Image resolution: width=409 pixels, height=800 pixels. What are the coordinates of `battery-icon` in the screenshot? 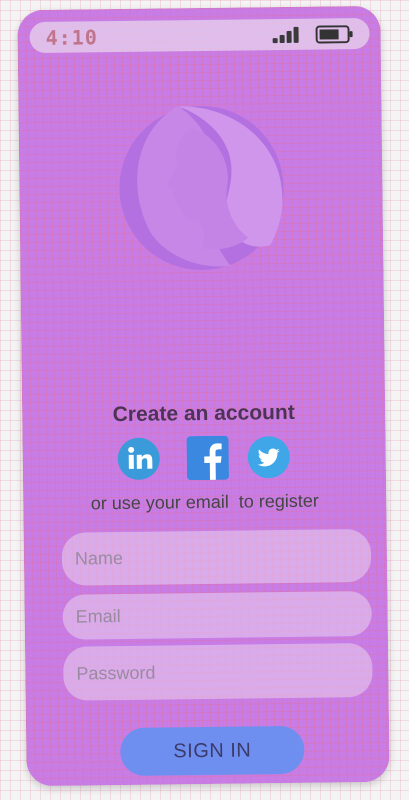 It's located at (334, 34).